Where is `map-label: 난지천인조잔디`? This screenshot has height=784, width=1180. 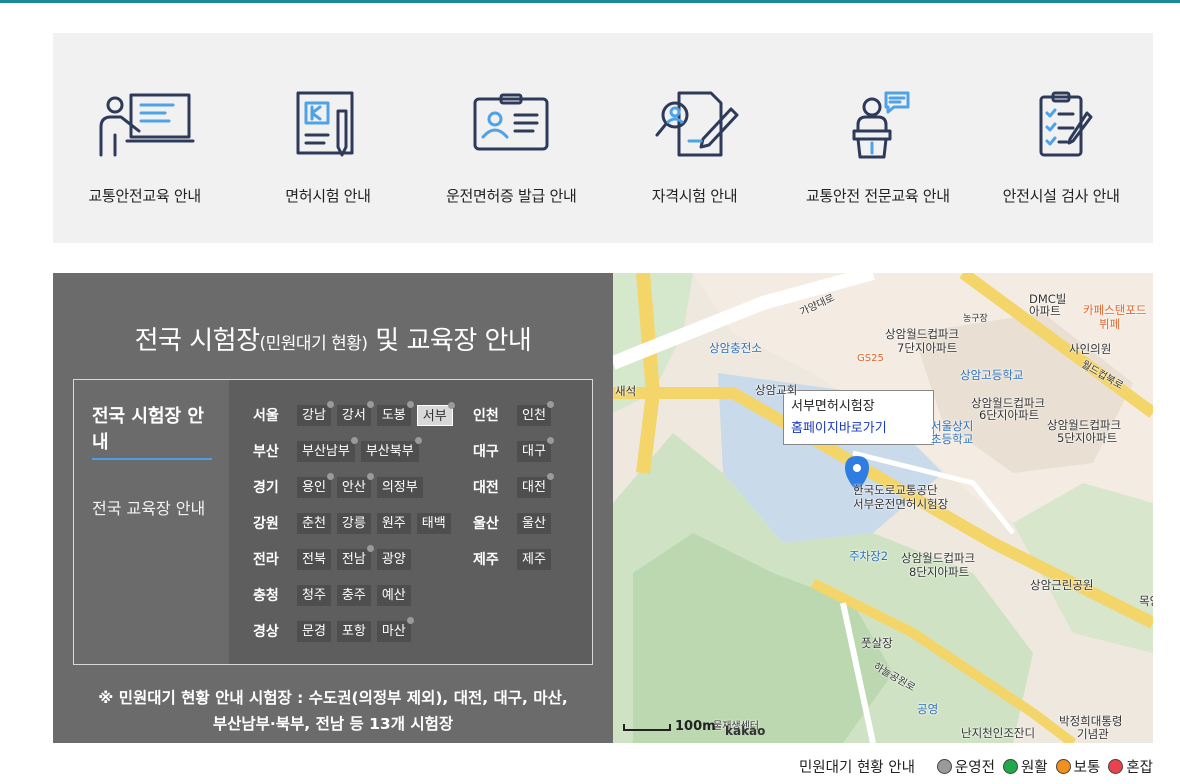 map-label: 난지천인조잔디 is located at coordinates (998, 733).